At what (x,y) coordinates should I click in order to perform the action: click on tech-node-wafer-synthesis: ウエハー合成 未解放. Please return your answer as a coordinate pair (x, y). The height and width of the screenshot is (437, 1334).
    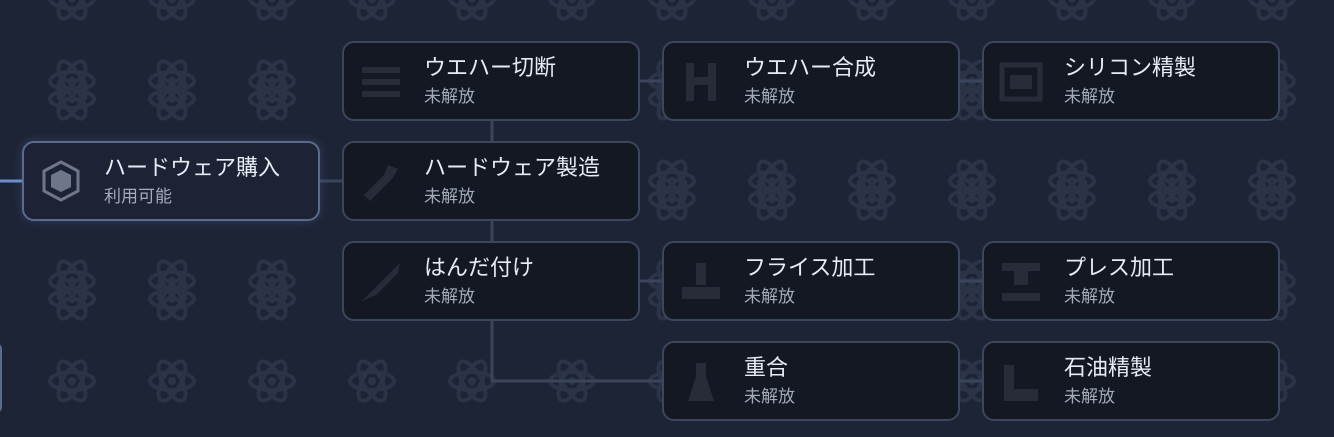
    Looking at the image, I should click on (811, 81).